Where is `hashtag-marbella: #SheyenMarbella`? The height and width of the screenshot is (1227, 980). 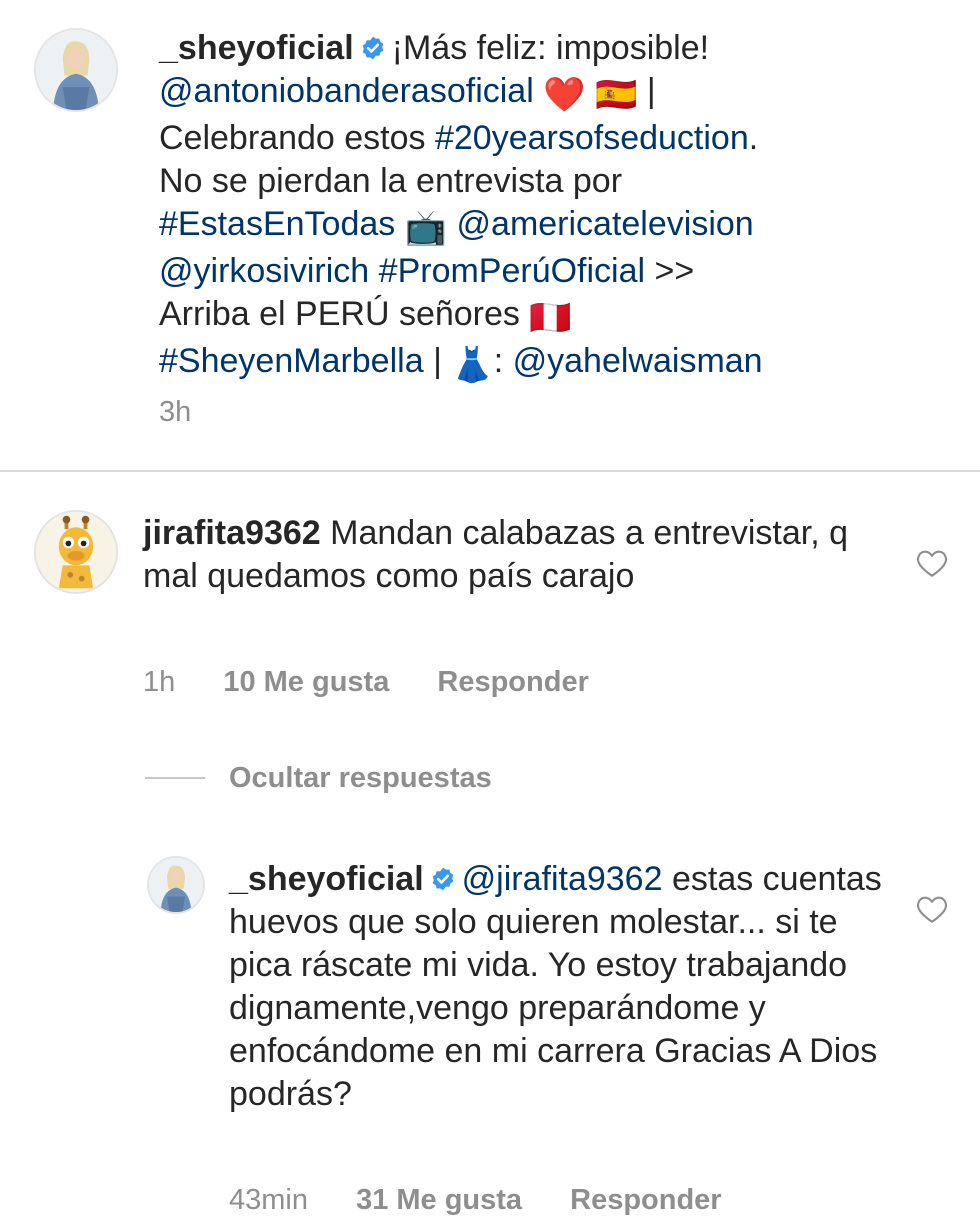
hashtag-marbella: #SheyenMarbella is located at coordinates (291, 361).